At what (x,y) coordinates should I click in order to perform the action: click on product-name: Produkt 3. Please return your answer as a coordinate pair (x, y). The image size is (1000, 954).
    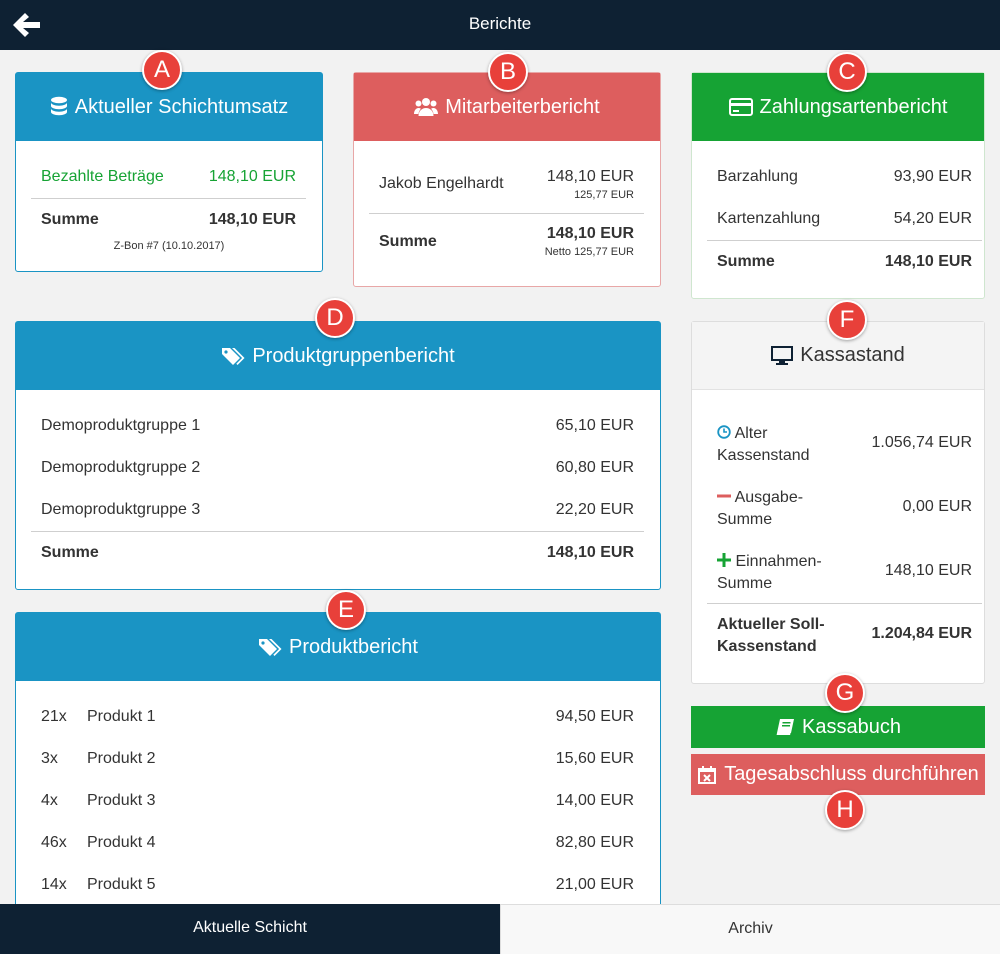
    Looking at the image, I should click on (121, 800).